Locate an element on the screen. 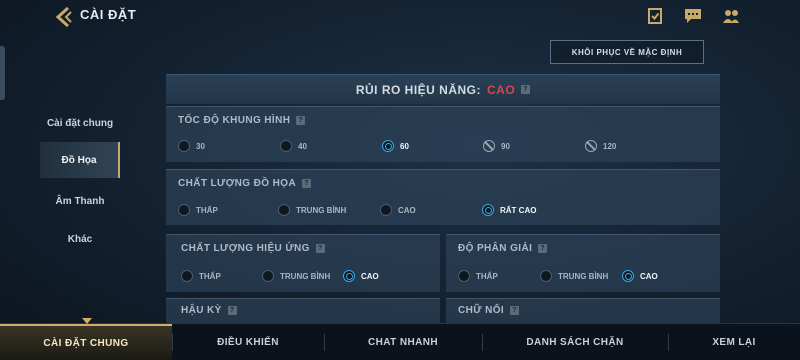 This screenshot has width=800, height=360. effects-option-low: THẤP is located at coordinates (201, 276).